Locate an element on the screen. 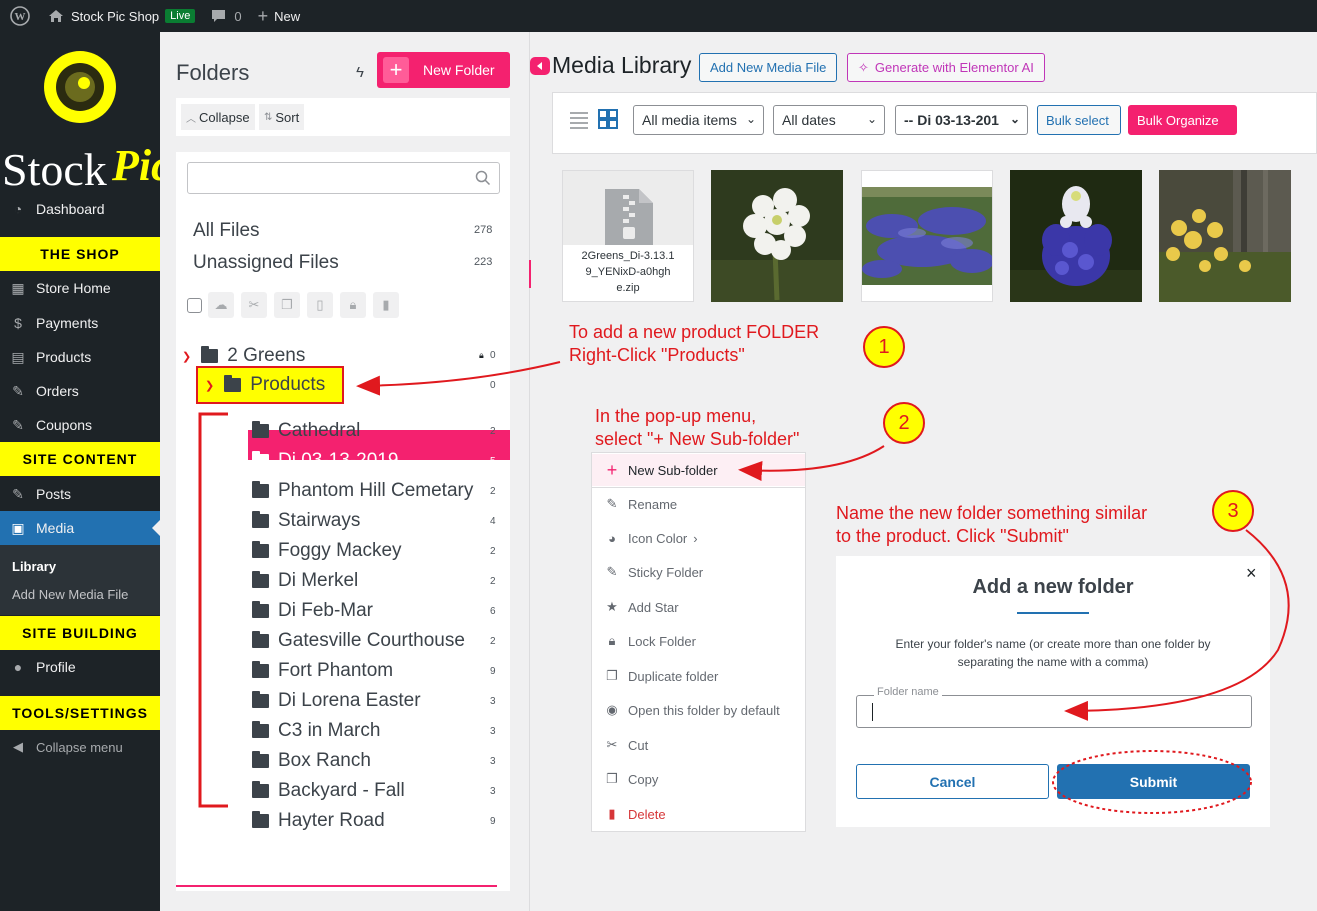 This screenshot has height=911, width=1317. media-thumb-zip: 2Greens_Di-3.13.19_YENixD-a0hghe.zip is located at coordinates (628, 236).